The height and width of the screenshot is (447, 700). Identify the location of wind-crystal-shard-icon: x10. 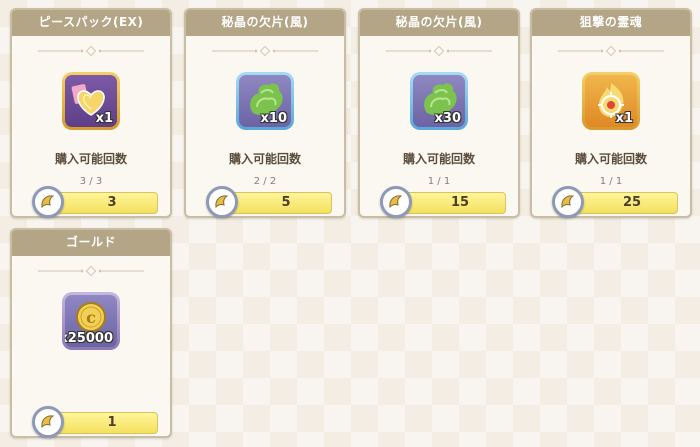
(265, 101).